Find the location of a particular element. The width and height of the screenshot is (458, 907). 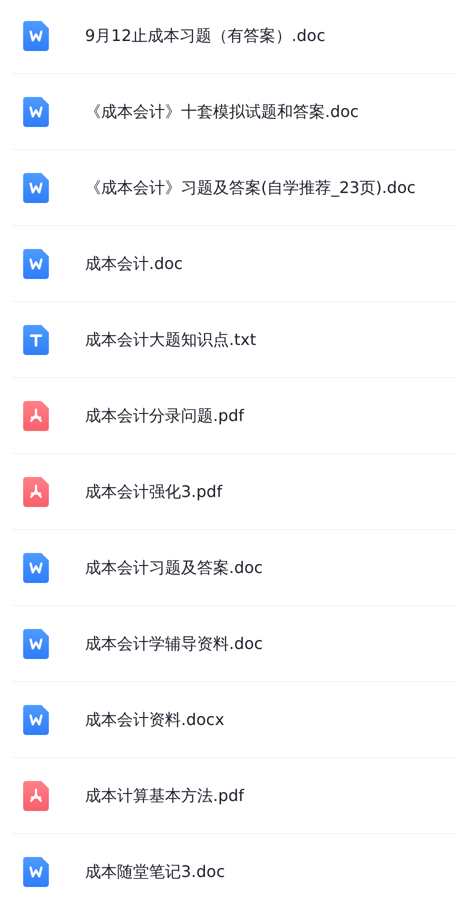

file-name: 成本会计强化3.pdf is located at coordinates (153, 492).